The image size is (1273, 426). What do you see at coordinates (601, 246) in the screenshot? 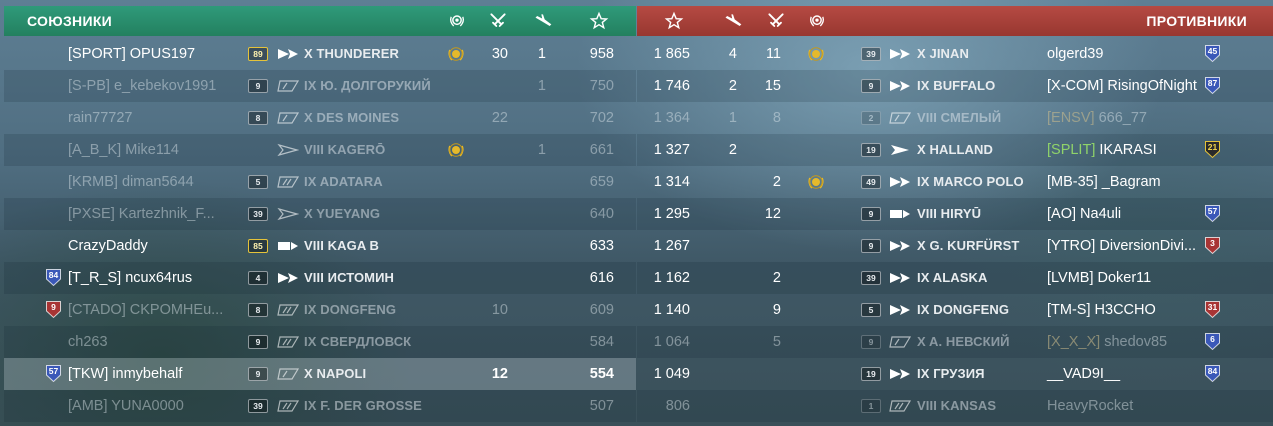
I see `score-value: 633` at bounding box center [601, 246].